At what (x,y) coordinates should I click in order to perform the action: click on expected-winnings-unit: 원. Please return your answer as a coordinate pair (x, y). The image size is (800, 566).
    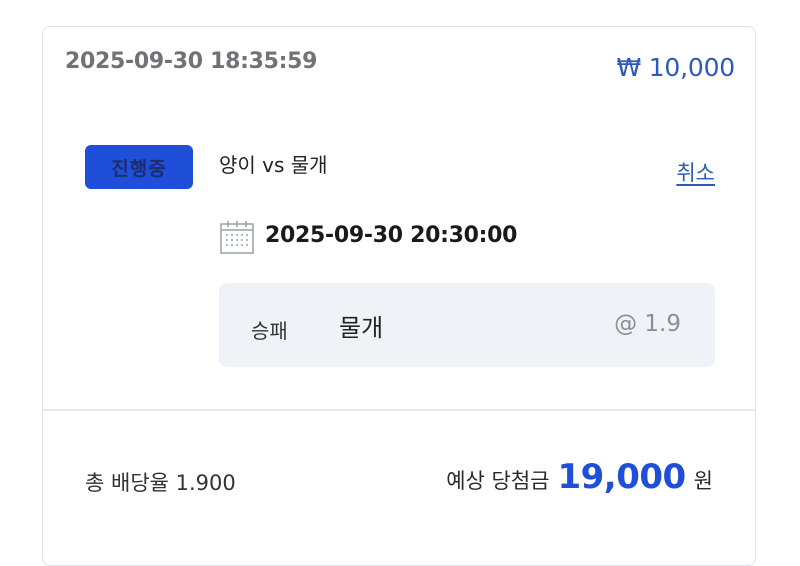
    Looking at the image, I should click on (703, 481).